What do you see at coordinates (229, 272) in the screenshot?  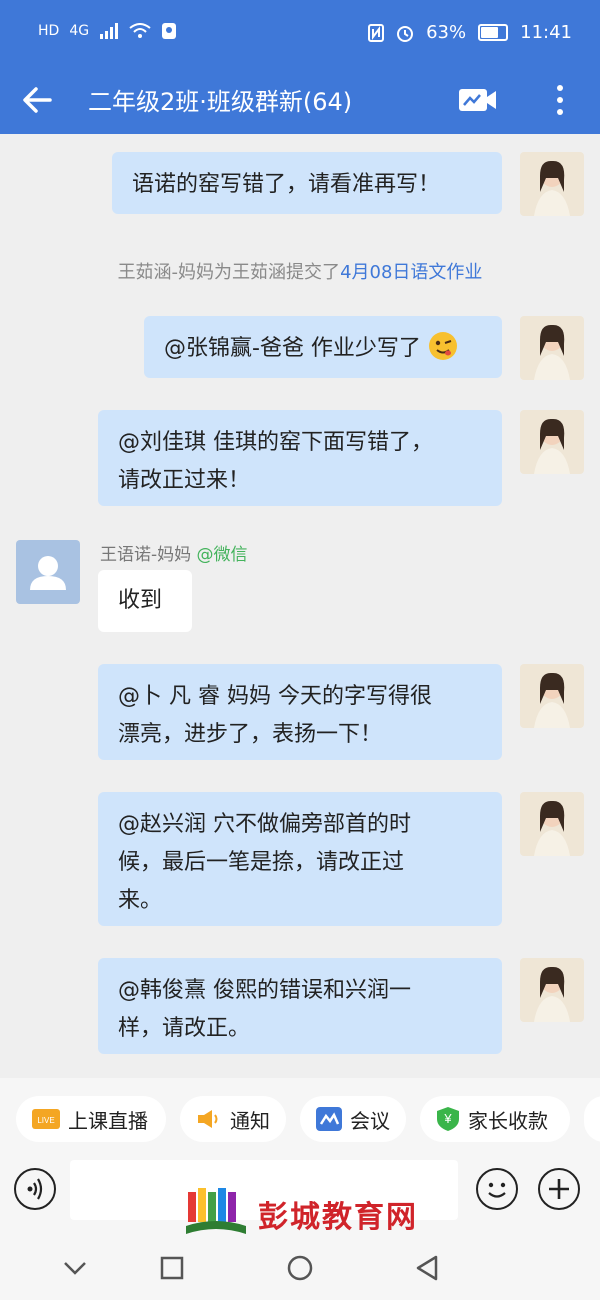 I see `system-notice-text: 王茹涵-妈妈为王茹涵提交了` at bounding box center [229, 272].